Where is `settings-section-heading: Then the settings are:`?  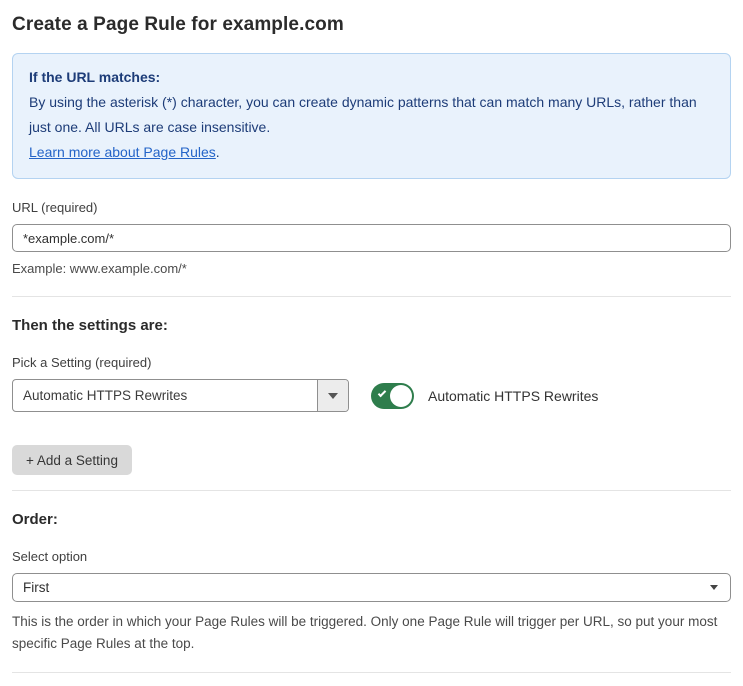 settings-section-heading: Then the settings are: is located at coordinates (90, 325).